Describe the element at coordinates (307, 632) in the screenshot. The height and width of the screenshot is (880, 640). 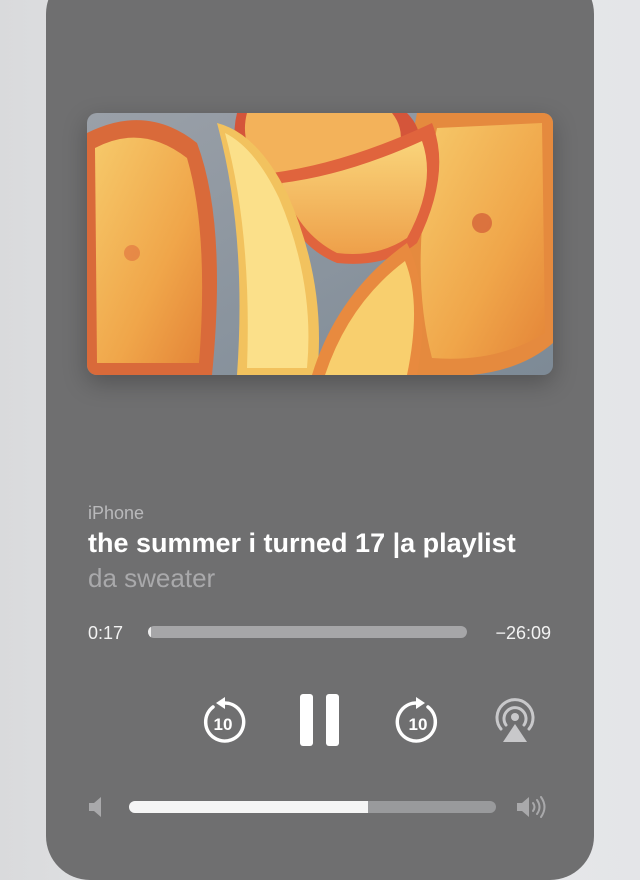
I see `playback-progress-bar` at that location.